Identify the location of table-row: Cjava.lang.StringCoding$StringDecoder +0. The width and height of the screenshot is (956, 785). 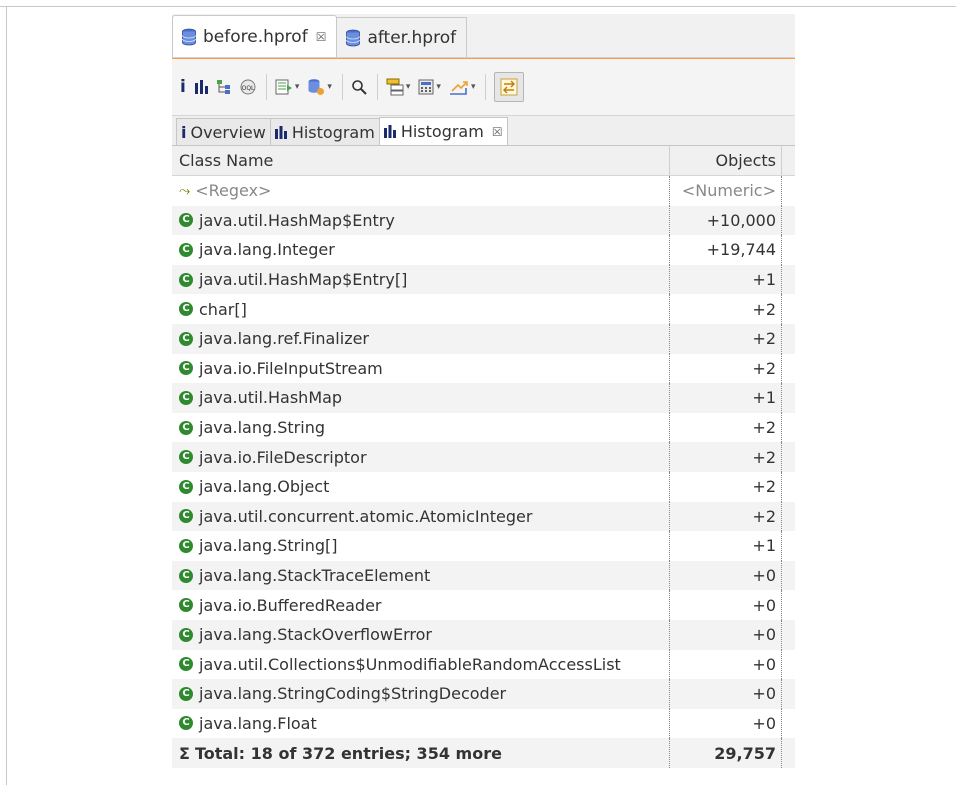
(483, 694).